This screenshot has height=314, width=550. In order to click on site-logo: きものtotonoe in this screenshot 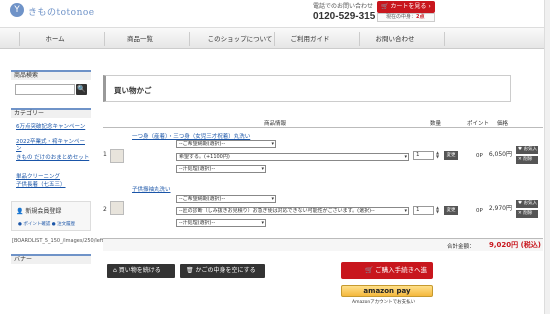, I will do `click(61, 11)`.